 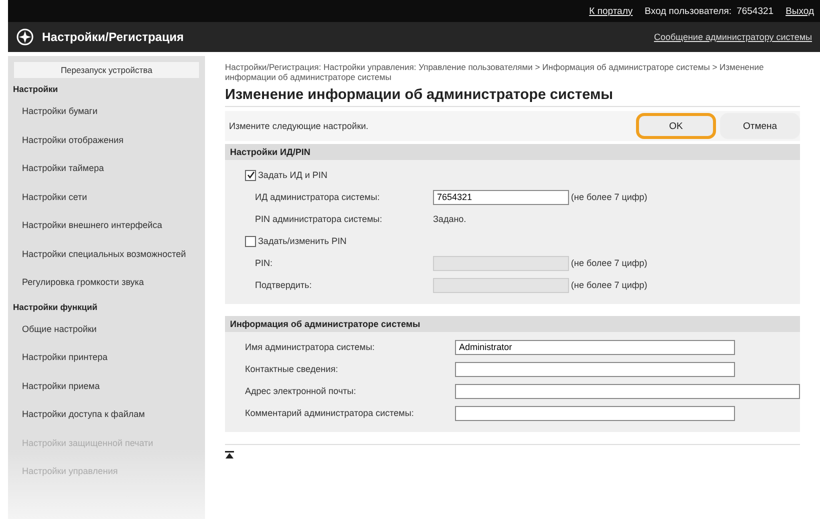 What do you see at coordinates (733, 37) in the screenshot?
I see `admin-message-link: Сообщение администратору системы` at bounding box center [733, 37].